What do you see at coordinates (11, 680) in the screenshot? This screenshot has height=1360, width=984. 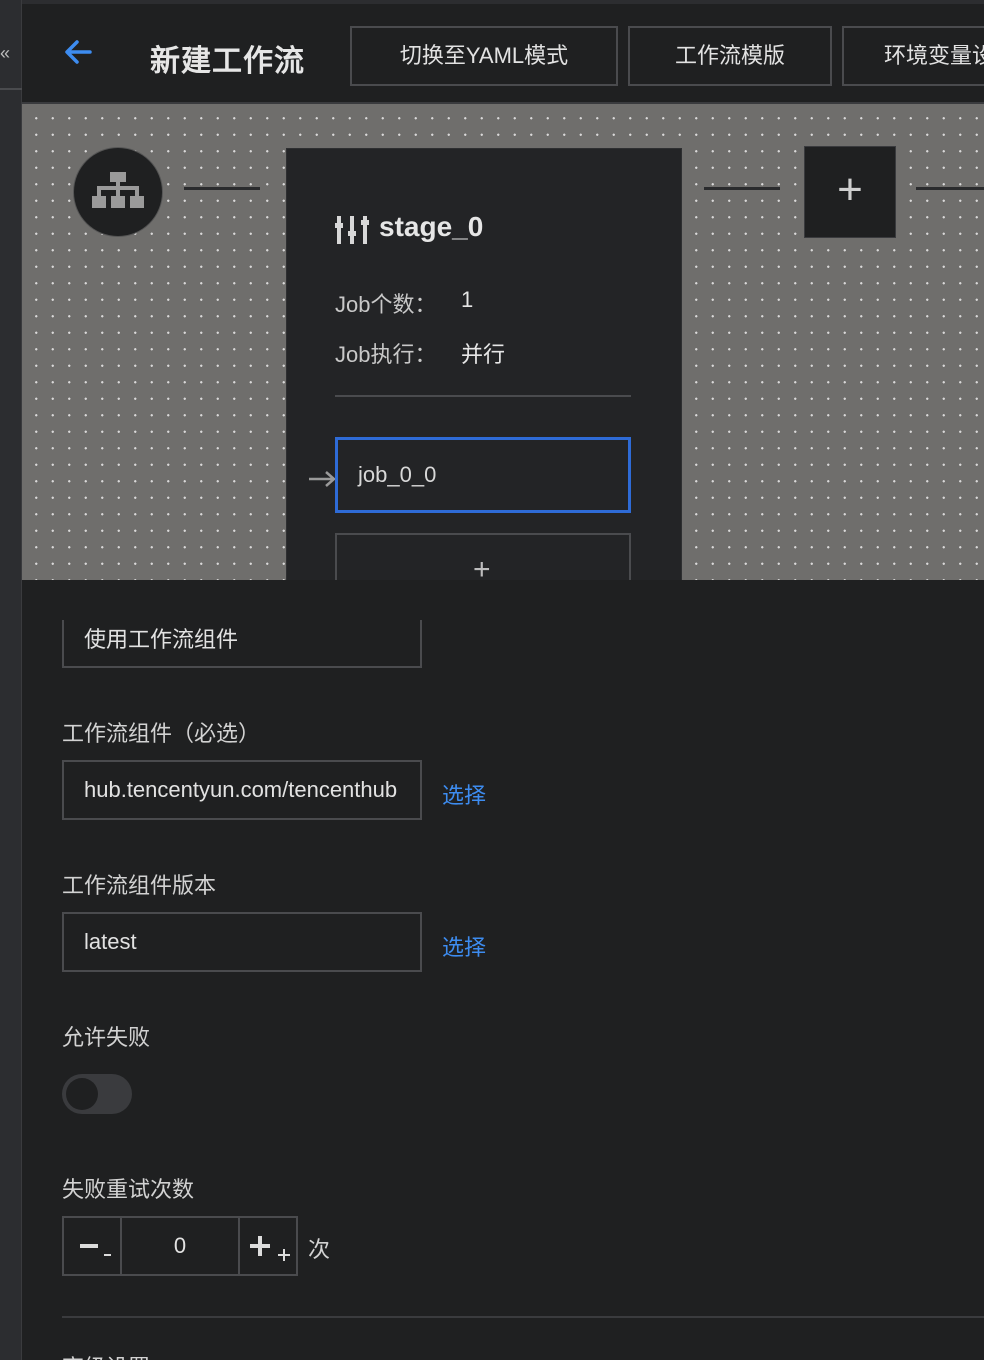 I see `side-rail: «` at bounding box center [11, 680].